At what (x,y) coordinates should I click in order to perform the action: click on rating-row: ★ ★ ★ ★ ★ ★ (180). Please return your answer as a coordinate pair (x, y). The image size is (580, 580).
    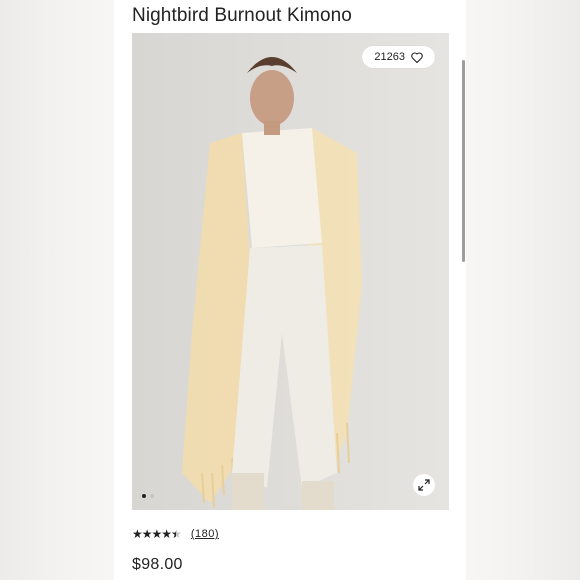
    Looking at the image, I should click on (175, 534).